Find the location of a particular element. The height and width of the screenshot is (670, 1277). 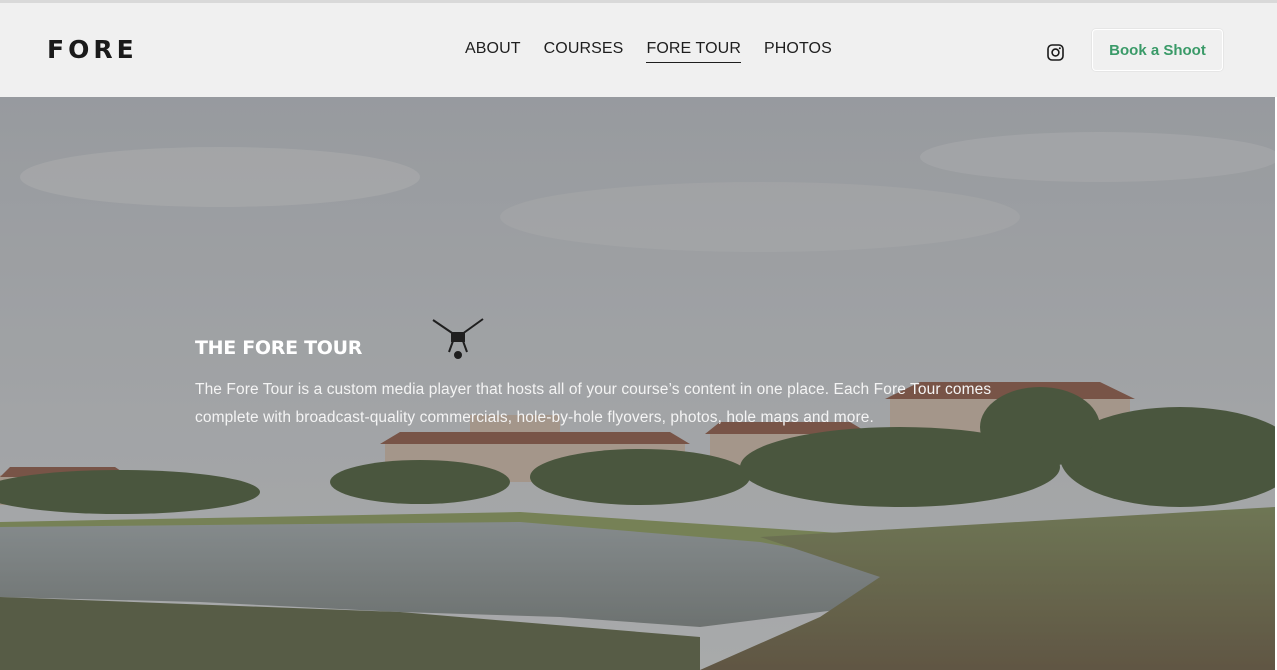

nav-fore-tour: FORE TOUR is located at coordinates (693, 51).